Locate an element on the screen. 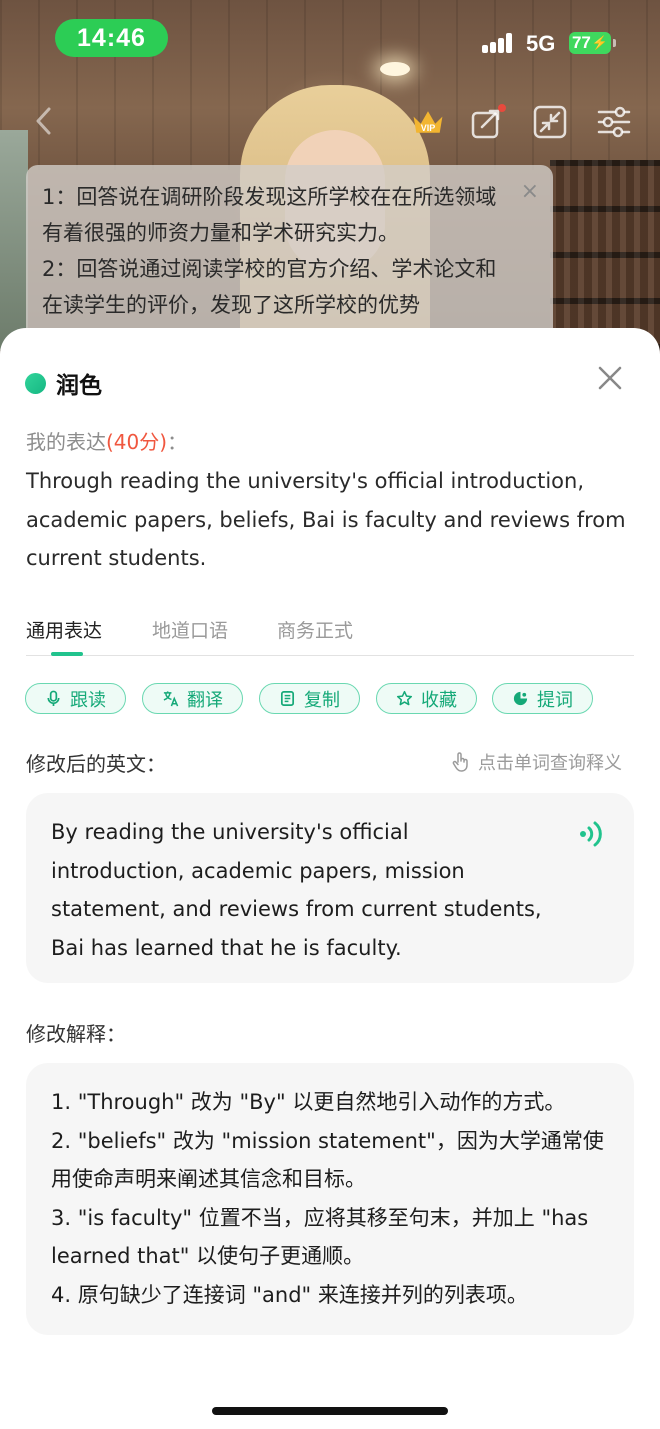 The height and width of the screenshot is (1429, 660). signal-icon is located at coordinates (500, 43).